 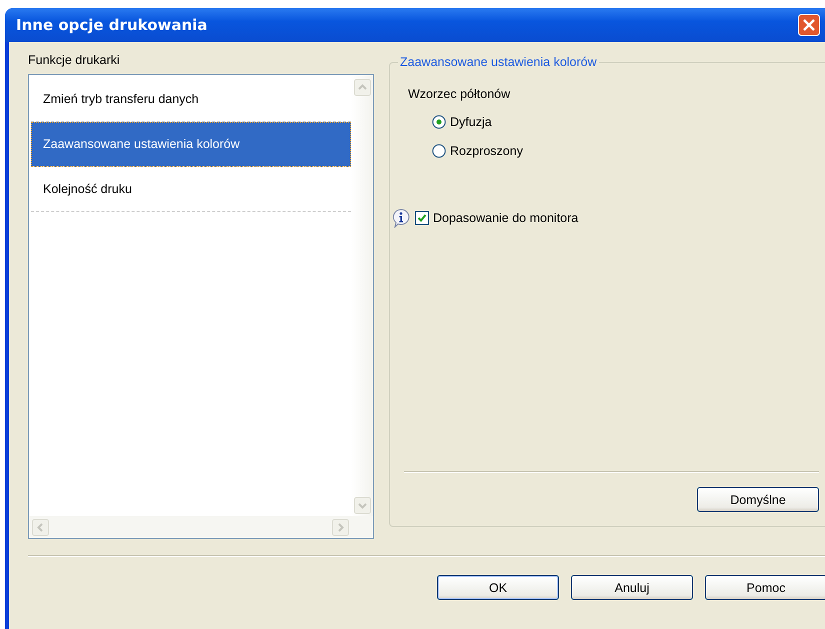 What do you see at coordinates (401, 218) in the screenshot?
I see `info-icon` at bounding box center [401, 218].